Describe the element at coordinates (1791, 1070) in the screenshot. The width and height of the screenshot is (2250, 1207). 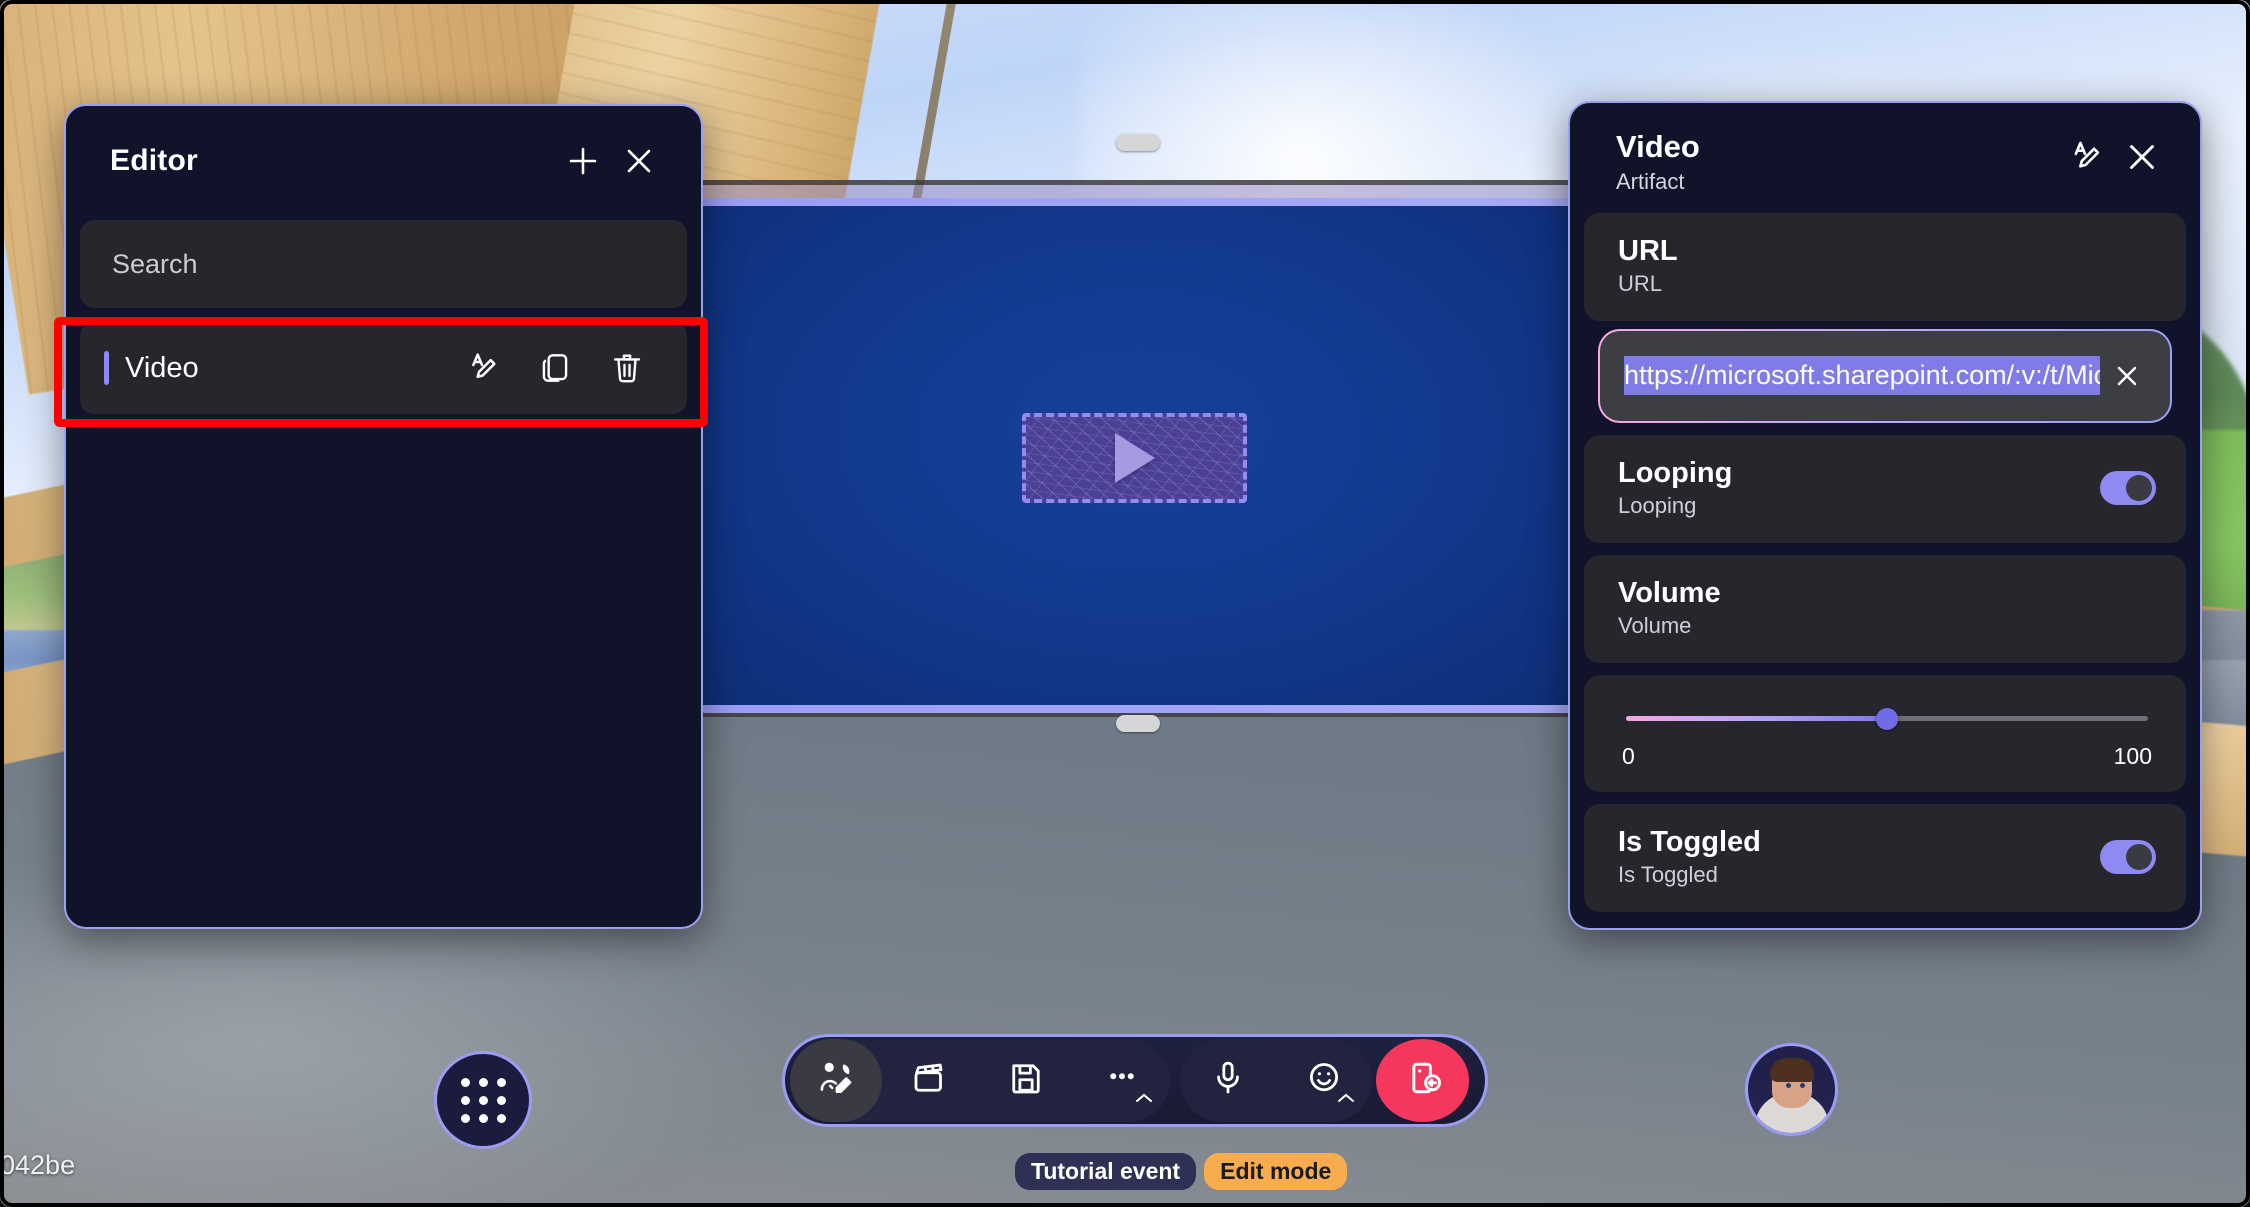
I see `avatar-hair` at that location.